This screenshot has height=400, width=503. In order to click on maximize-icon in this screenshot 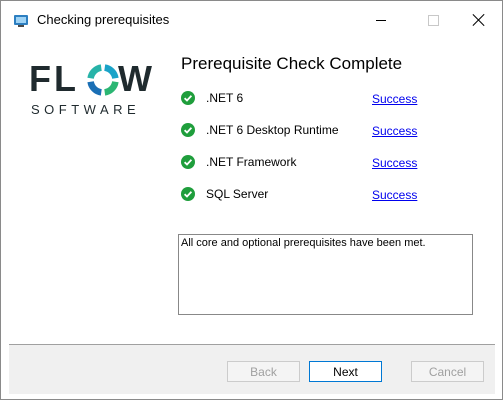, I will do `click(433, 20)`.